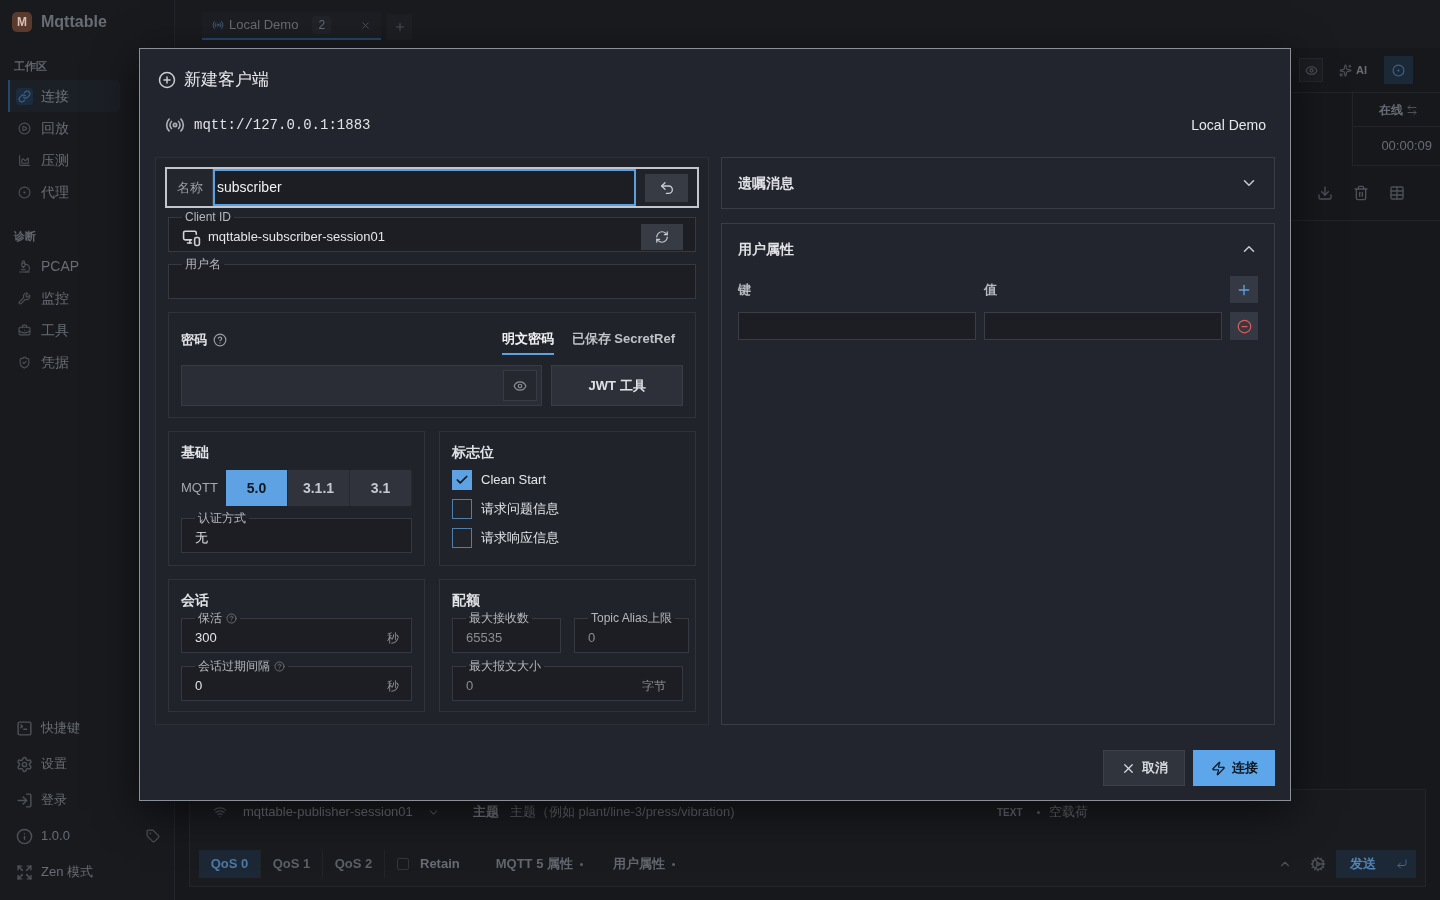 The height and width of the screenshot is (900, 1440). Describe the element at coordinates (1397, 193) in the screenshot. I see `table-icon` at that location.